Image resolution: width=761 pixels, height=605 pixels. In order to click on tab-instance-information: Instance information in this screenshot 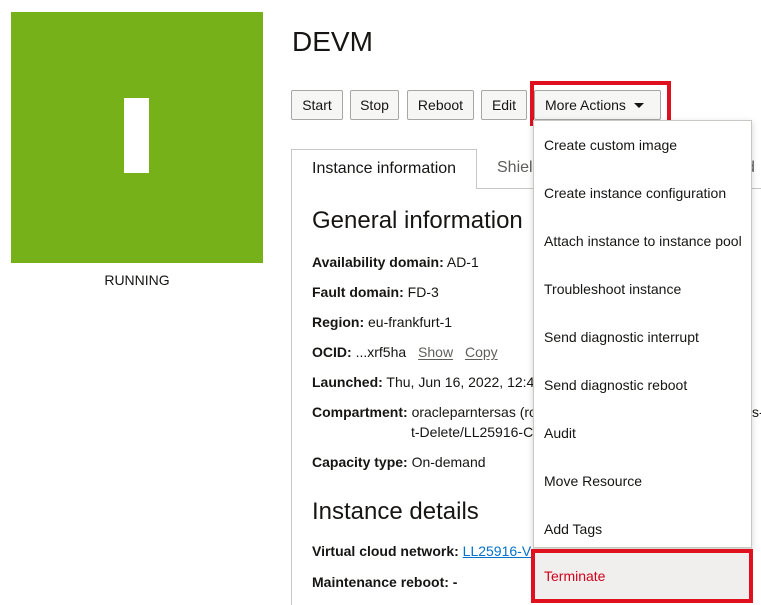, I will do `click(384, 169)`.